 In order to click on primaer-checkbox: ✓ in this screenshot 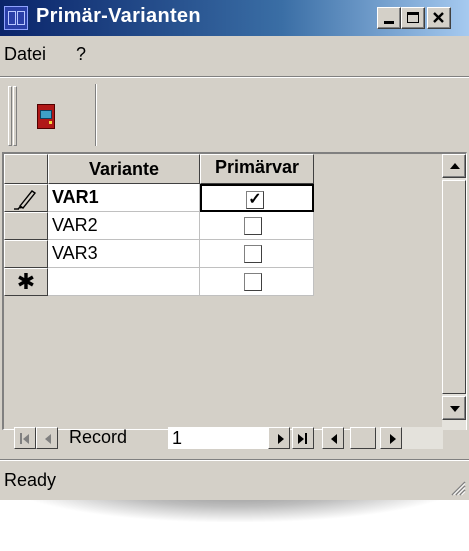, I will do `click(255, 200)`.